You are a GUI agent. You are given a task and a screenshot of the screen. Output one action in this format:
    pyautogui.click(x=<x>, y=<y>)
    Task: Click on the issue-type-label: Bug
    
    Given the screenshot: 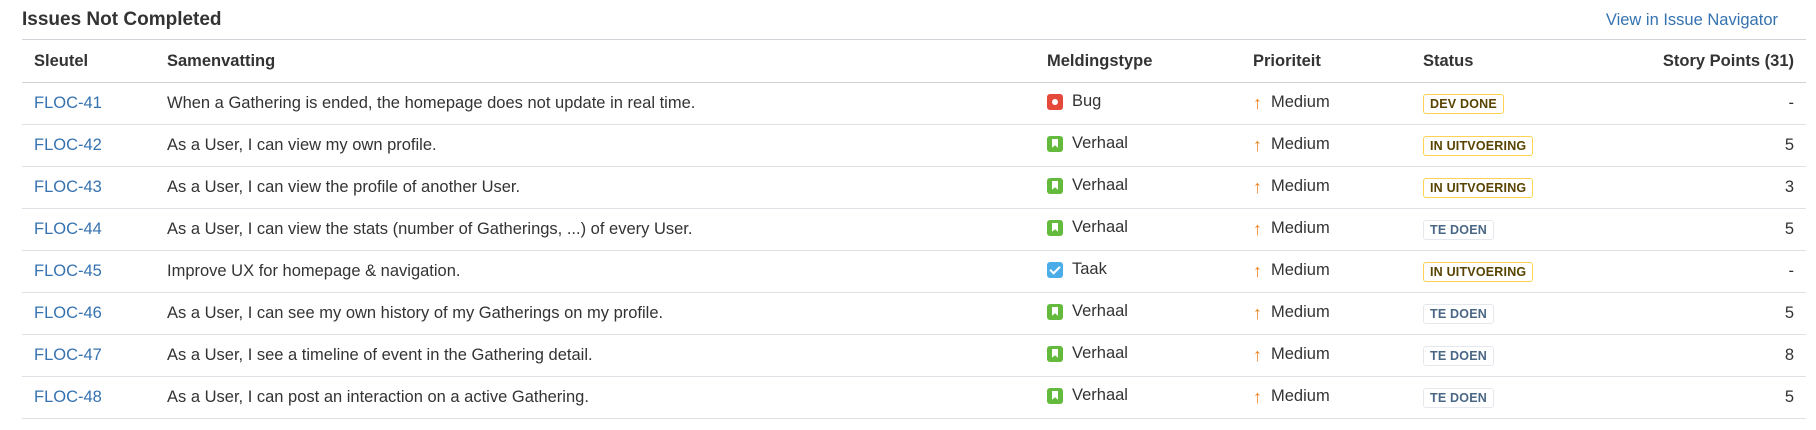 What is the action you would take?
    pyautogui.click(x=1087, y=101)
    